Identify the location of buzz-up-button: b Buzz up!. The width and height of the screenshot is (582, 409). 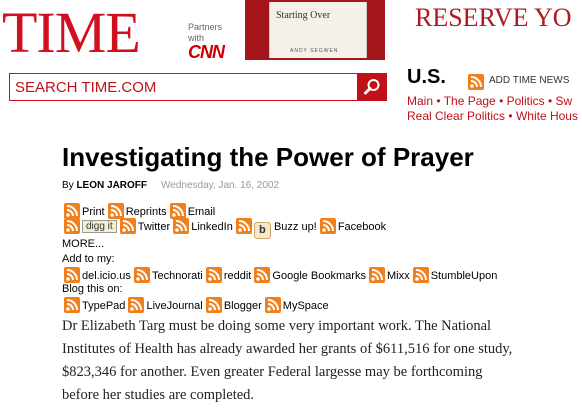
(276, 228).